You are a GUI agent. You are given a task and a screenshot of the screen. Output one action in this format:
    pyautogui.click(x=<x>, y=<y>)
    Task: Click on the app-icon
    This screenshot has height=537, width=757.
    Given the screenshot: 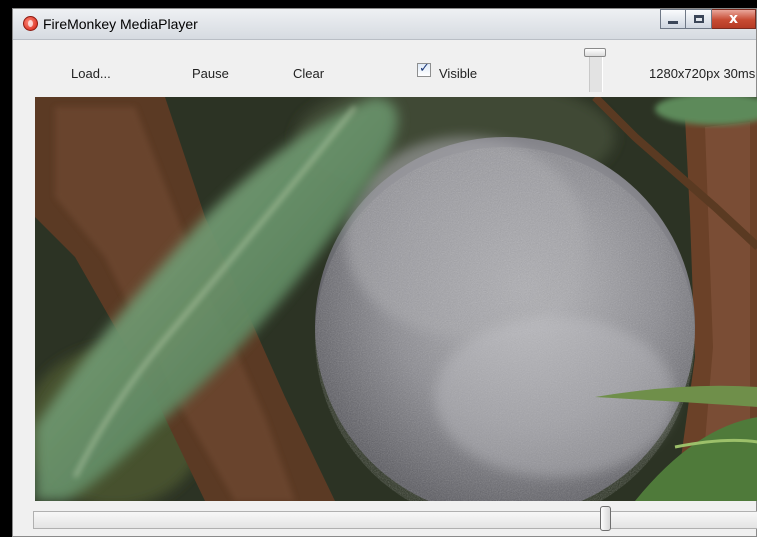 What is the action you would take?
    pyautogui.click(x=30, y=23)
    